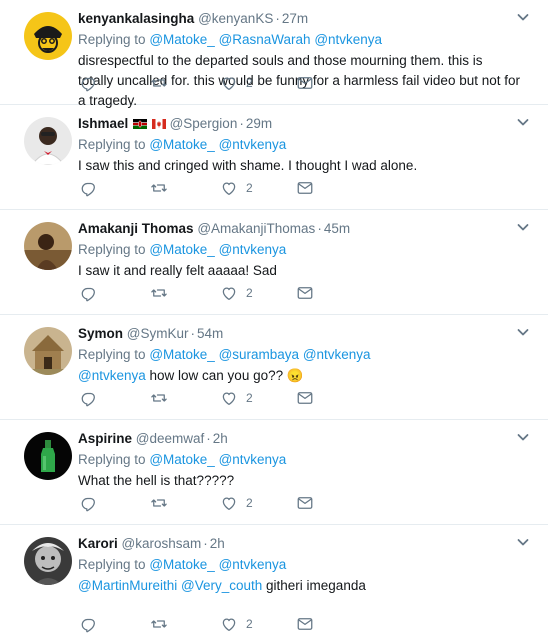 The image size is (548, 641). Describe the element at coordinates (256, 228) in the screenshot. I see `user-handle: @AmakanjiThomas` at that location.